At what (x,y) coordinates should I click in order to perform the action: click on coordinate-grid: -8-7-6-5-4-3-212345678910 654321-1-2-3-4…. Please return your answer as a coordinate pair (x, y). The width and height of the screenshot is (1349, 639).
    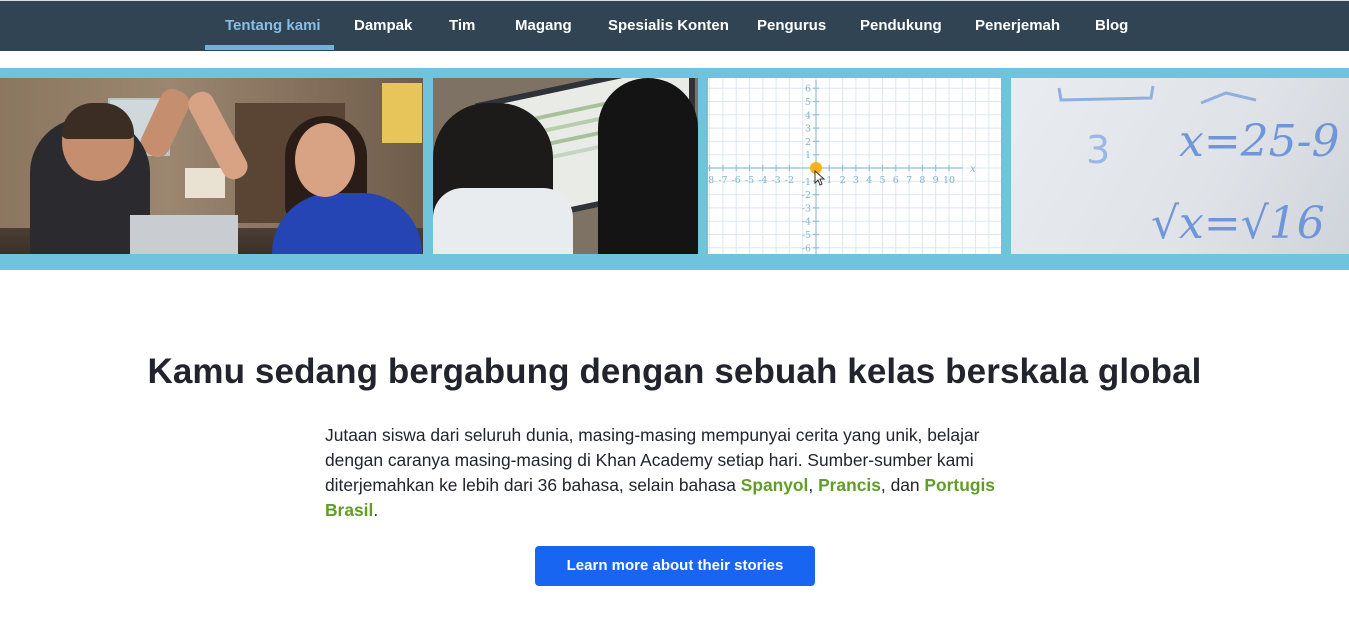
    Looking at the image, I should click on (854, 166).